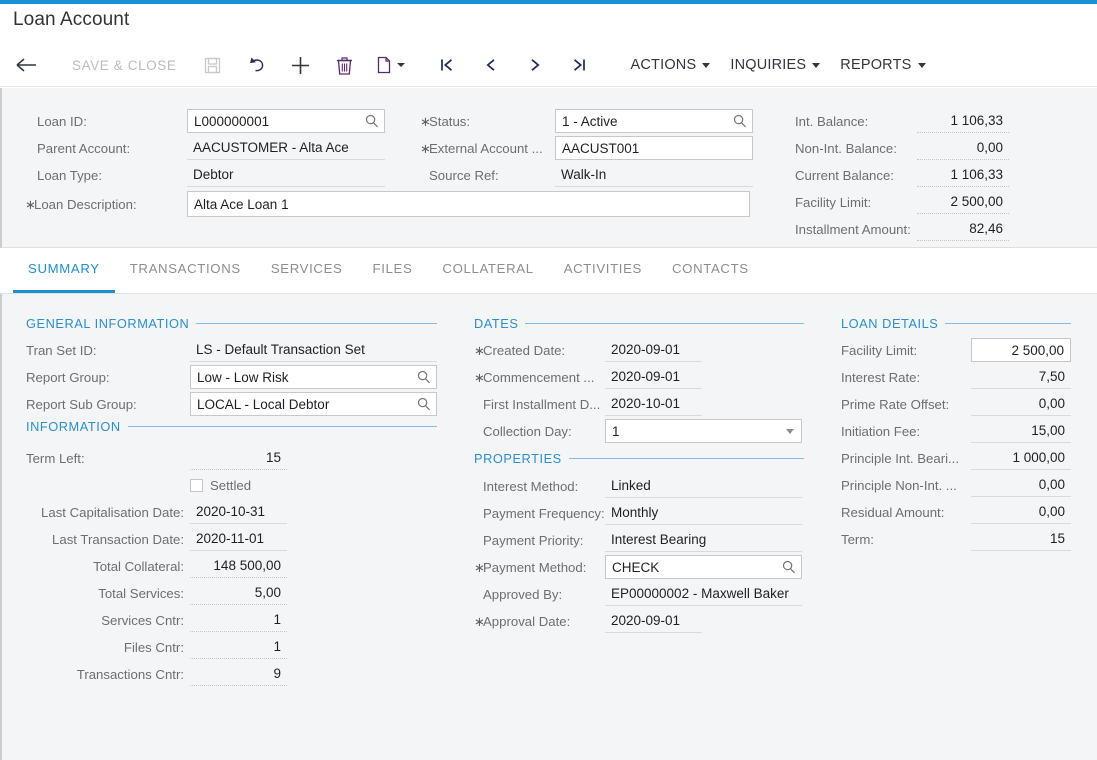 The height and width of the screenshot is (760, 1097). I want to click on payment-priority-value-box: Interest Bearing, so click(703, 540).